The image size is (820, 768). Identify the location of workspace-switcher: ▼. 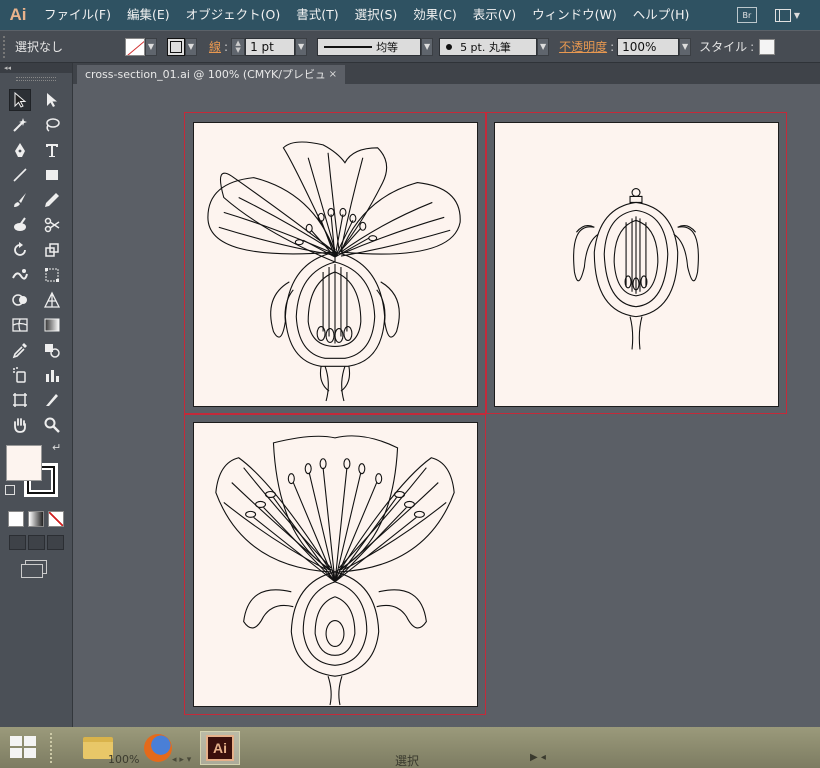
(787, 15).